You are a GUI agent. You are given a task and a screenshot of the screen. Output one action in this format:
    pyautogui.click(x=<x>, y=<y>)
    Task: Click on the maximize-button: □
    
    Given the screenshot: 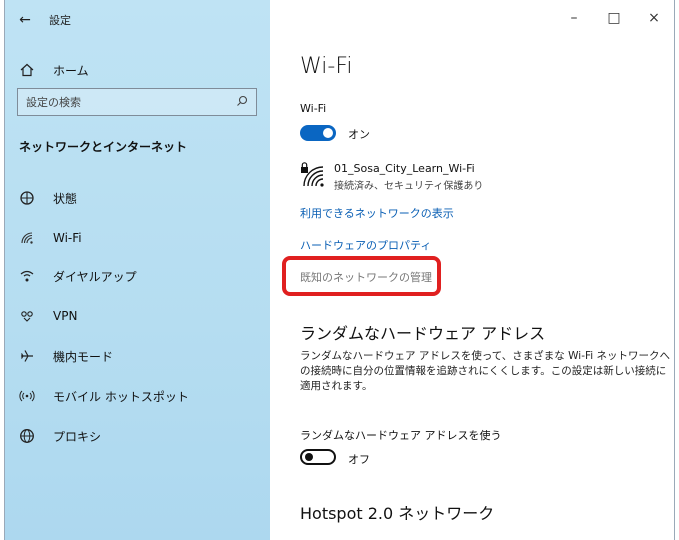 What is the action you would take?
    pyautogui.click(x=614, y=18)
    